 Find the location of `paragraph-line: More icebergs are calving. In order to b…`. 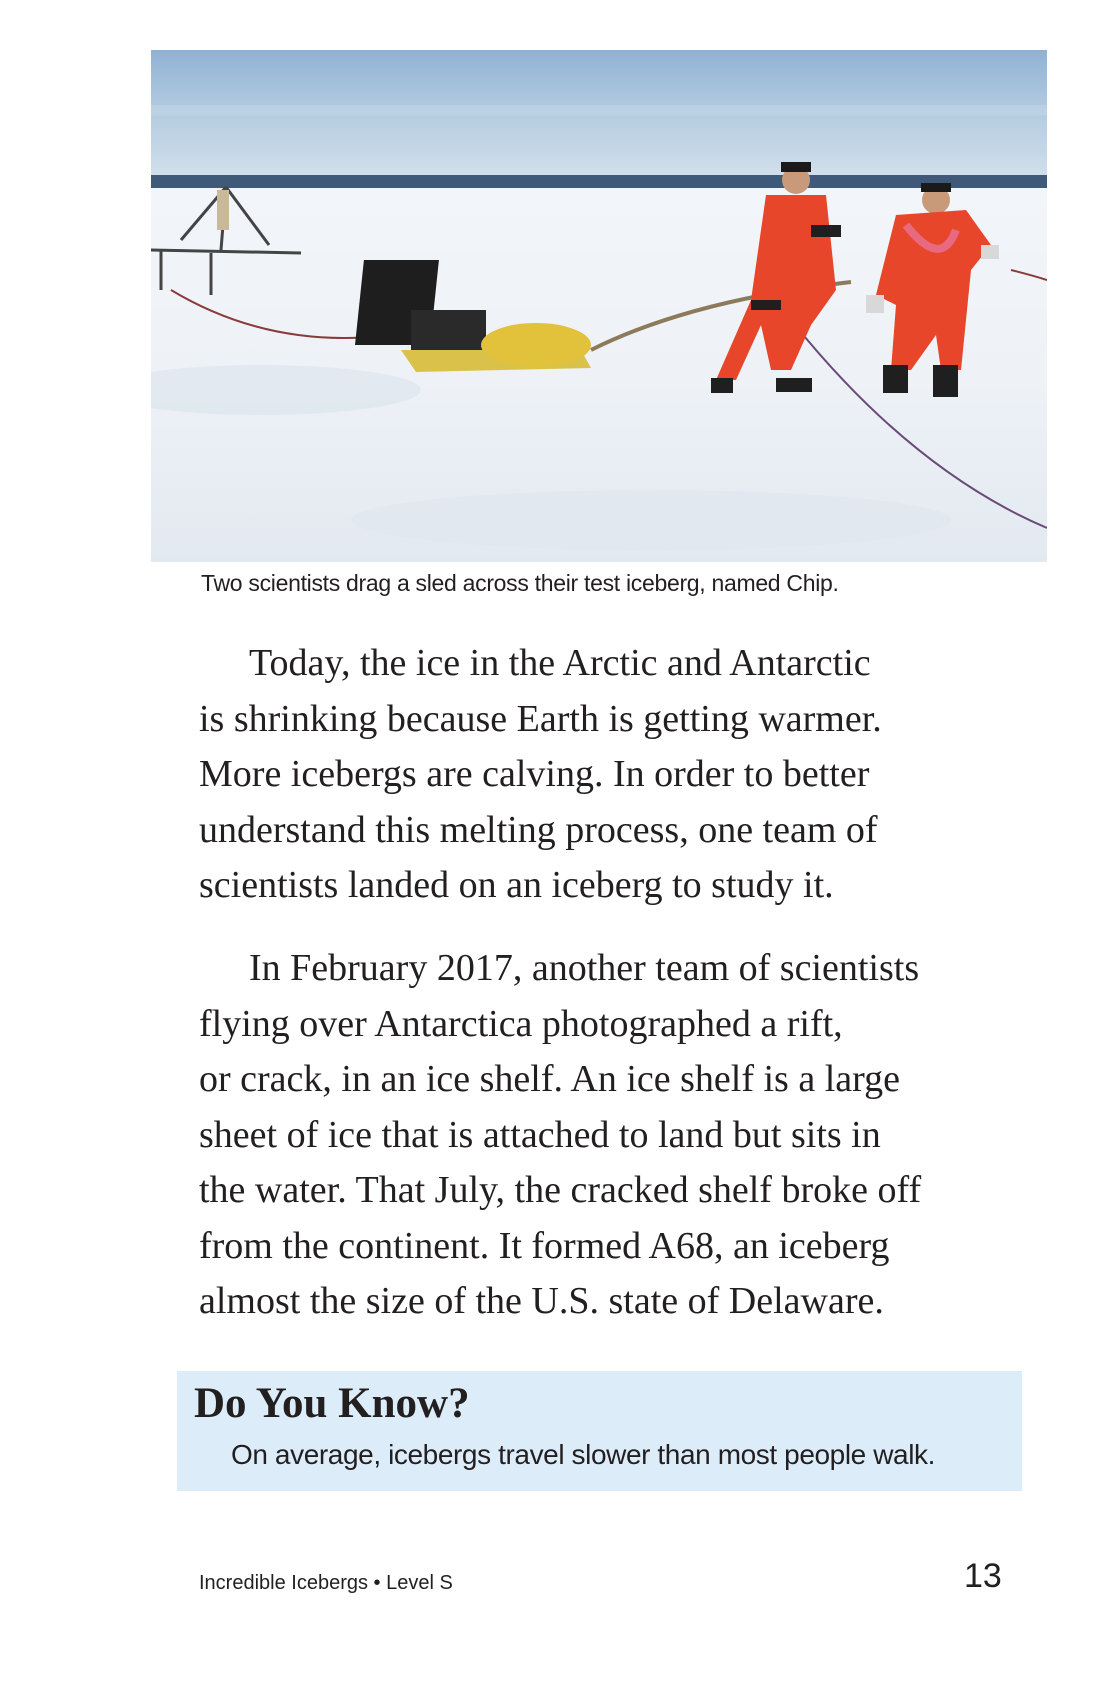

paragraph-line: More icebergs are calving. In order to b… is located at coordinates (534, 774).